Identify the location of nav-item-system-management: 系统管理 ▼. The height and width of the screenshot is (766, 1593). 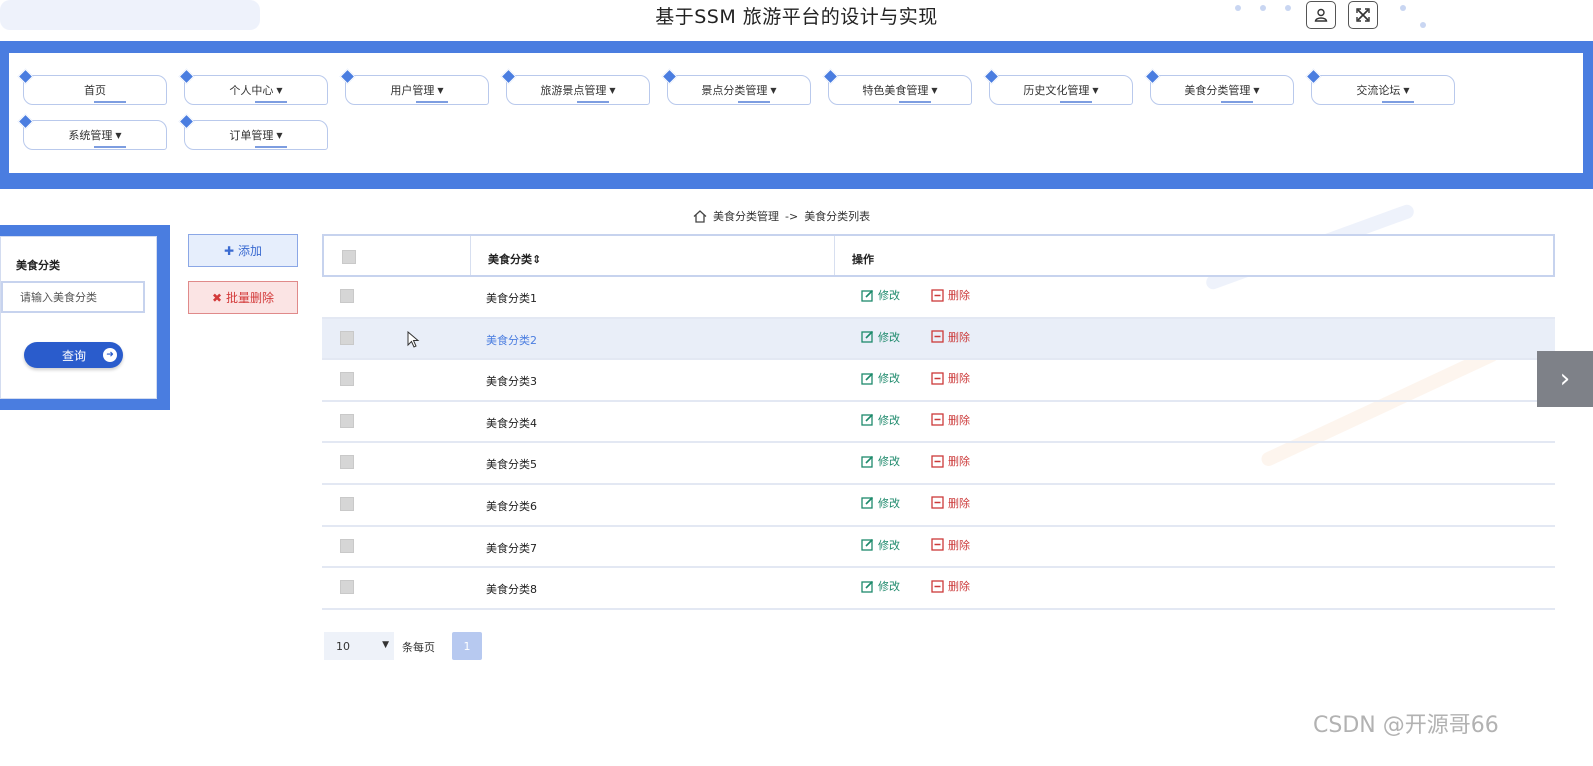
(92, 131).